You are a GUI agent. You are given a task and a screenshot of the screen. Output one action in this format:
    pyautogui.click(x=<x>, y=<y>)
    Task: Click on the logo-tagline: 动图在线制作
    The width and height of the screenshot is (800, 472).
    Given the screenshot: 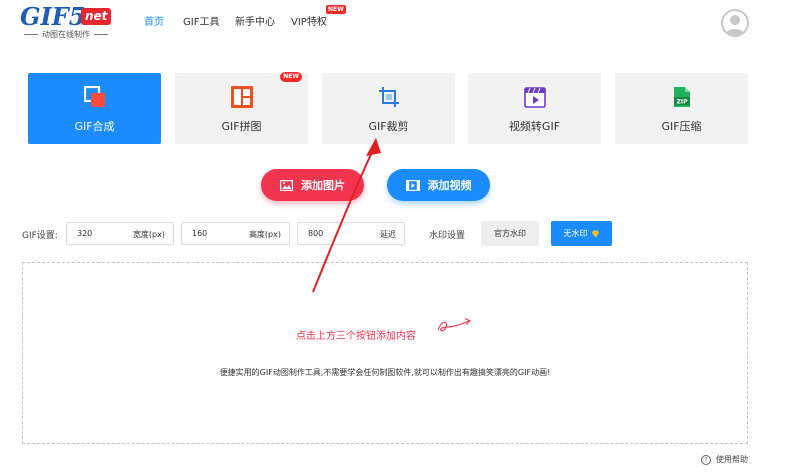 What is the action you would take?
    pyautogui.click(x=66, y=35)
    